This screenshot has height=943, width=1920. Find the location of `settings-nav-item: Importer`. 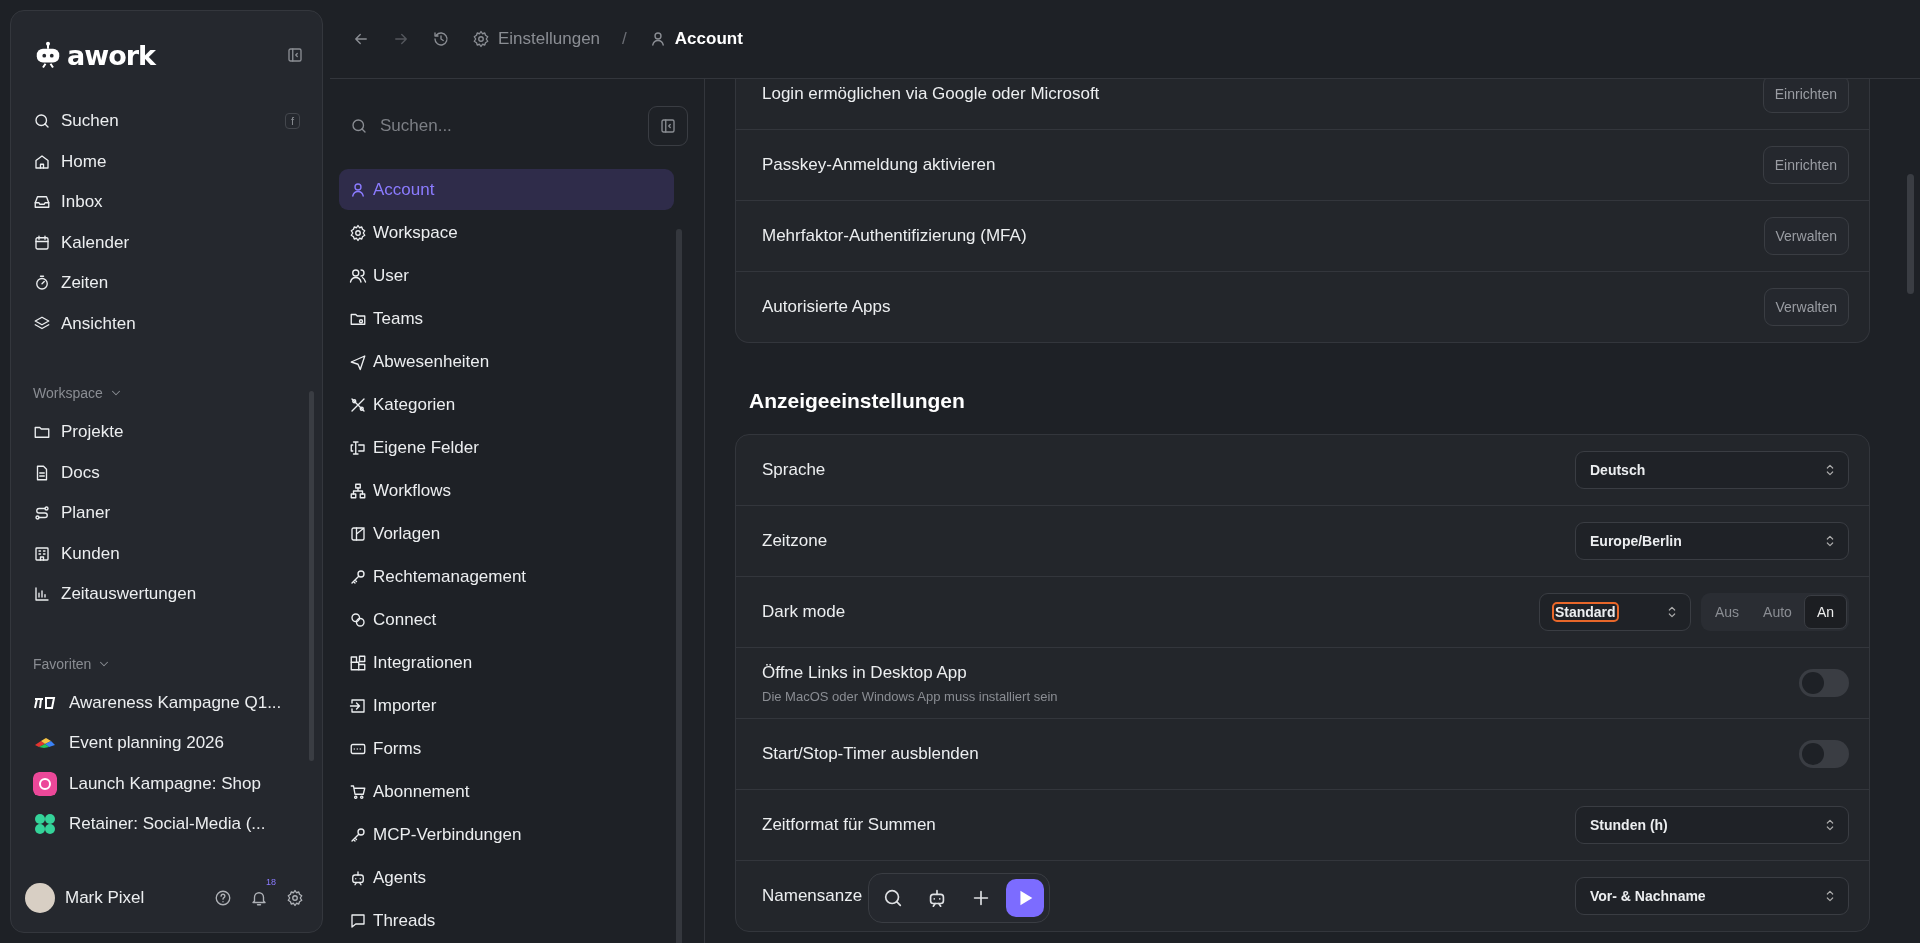

settings-nav-item: Importer is located at coordinates (506, 705).